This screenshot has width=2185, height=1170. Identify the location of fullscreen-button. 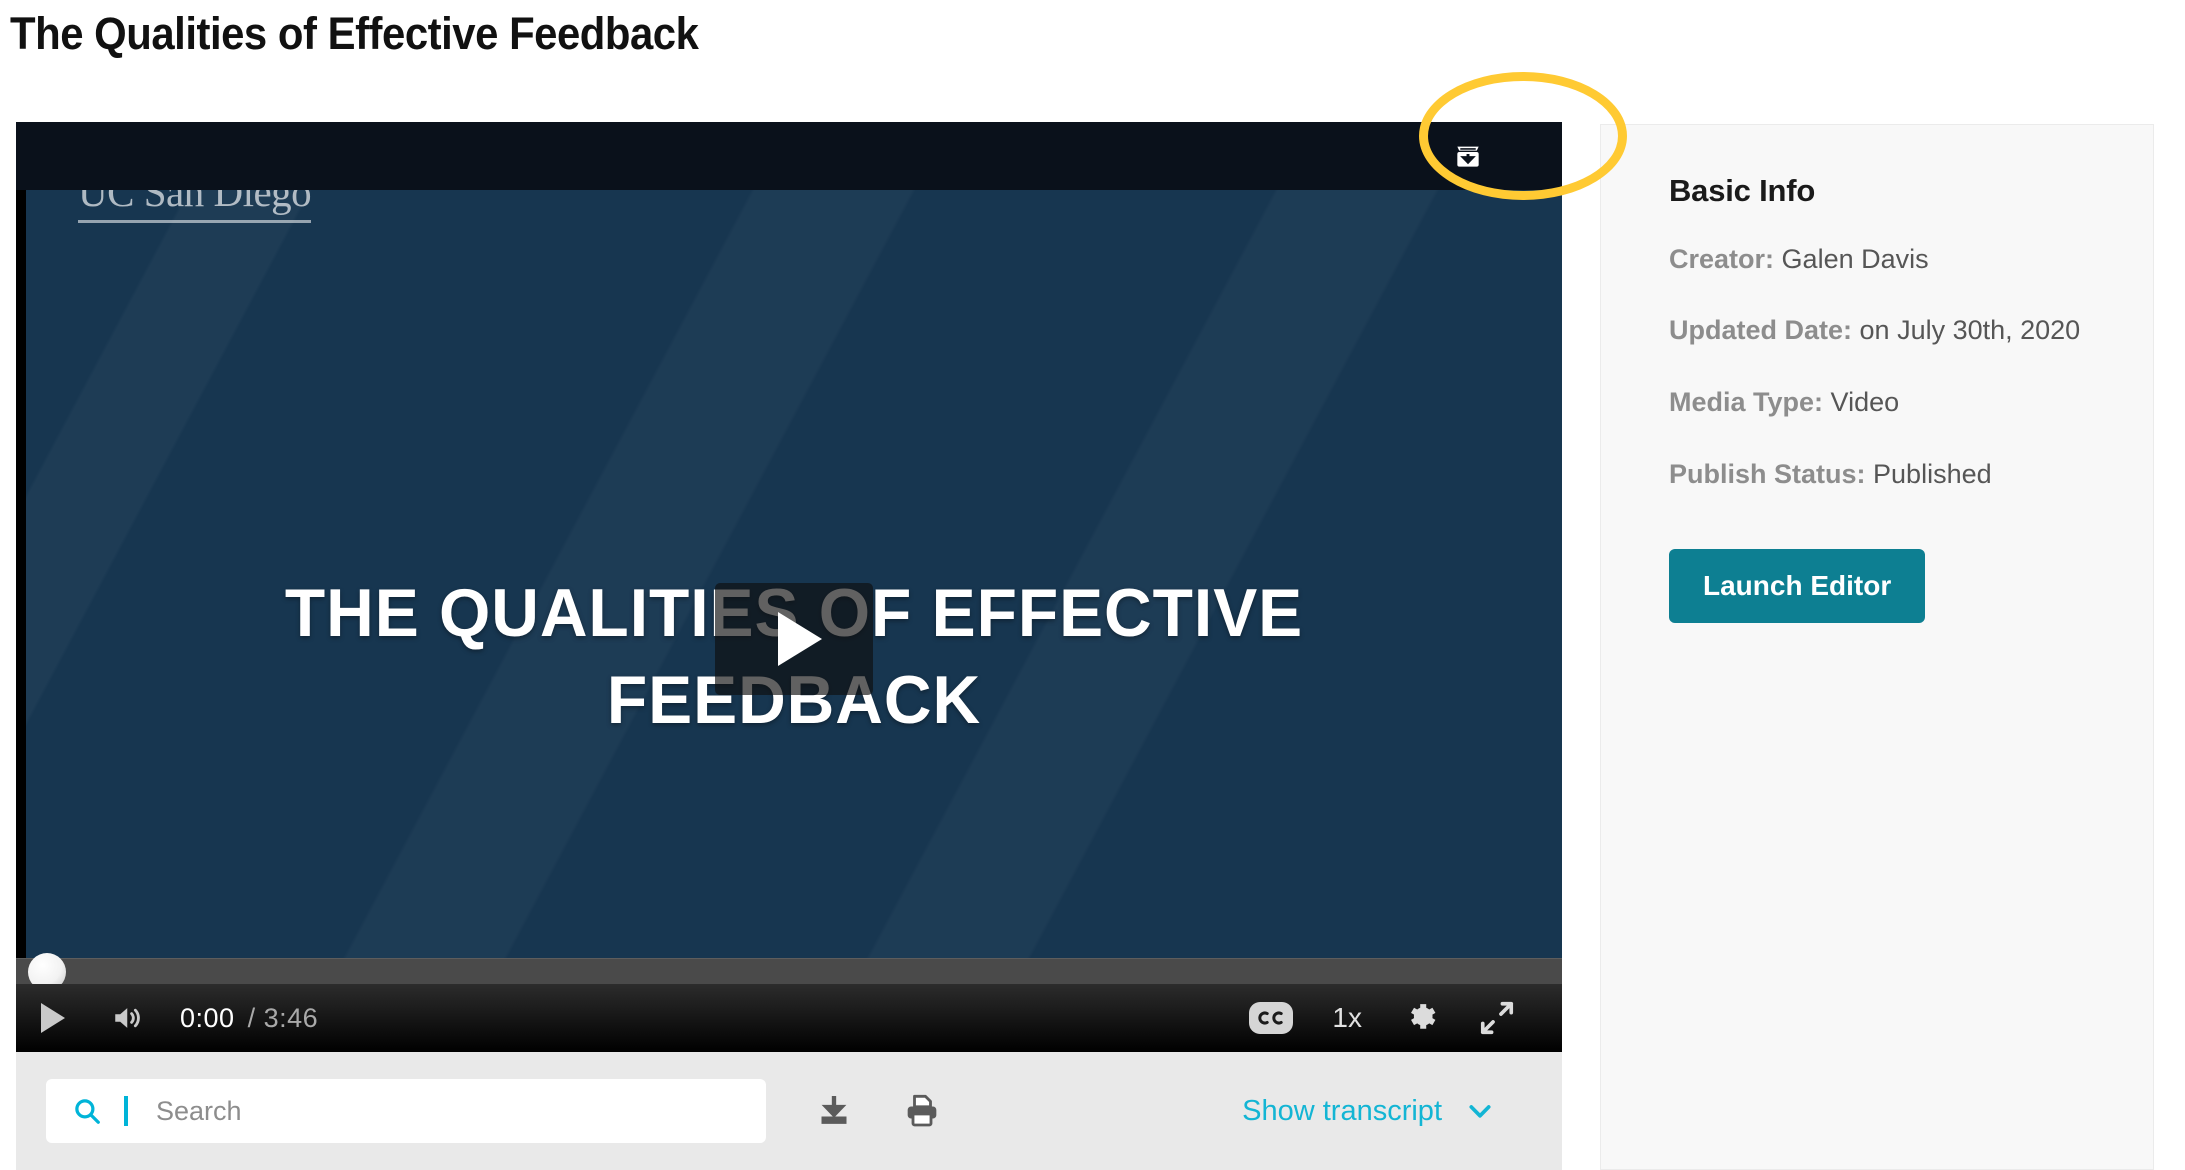
(1497, 1018).